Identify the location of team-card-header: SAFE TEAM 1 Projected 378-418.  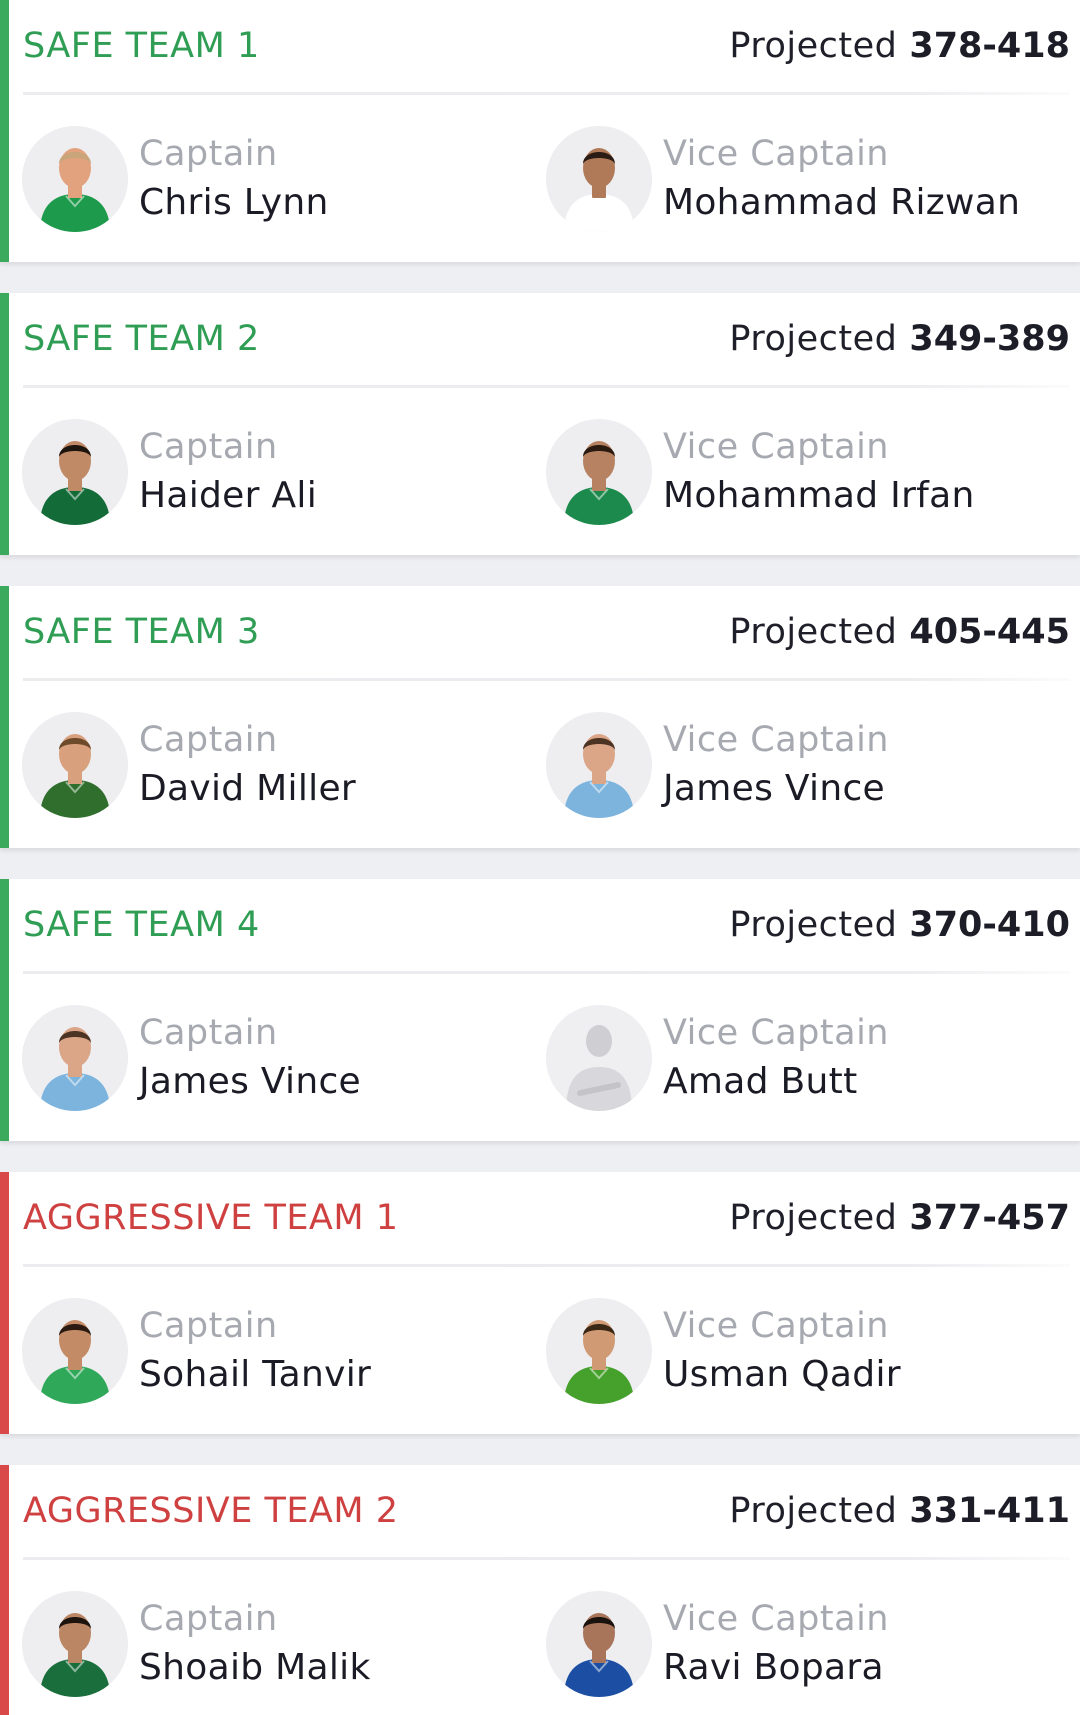
(544, 46).